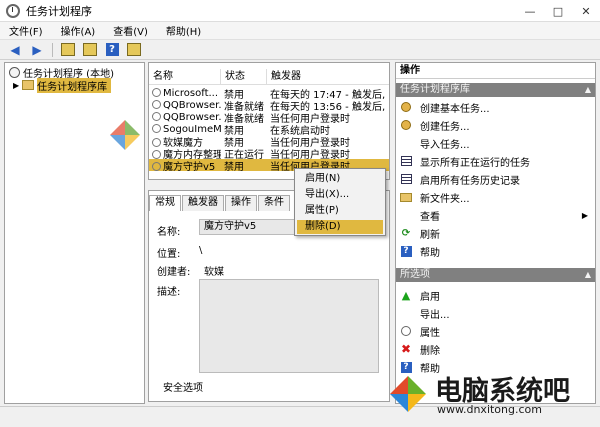 Image resolution: width=600 pixels, height=427 pixels. I want to click on properties-button, so click(90, 50).